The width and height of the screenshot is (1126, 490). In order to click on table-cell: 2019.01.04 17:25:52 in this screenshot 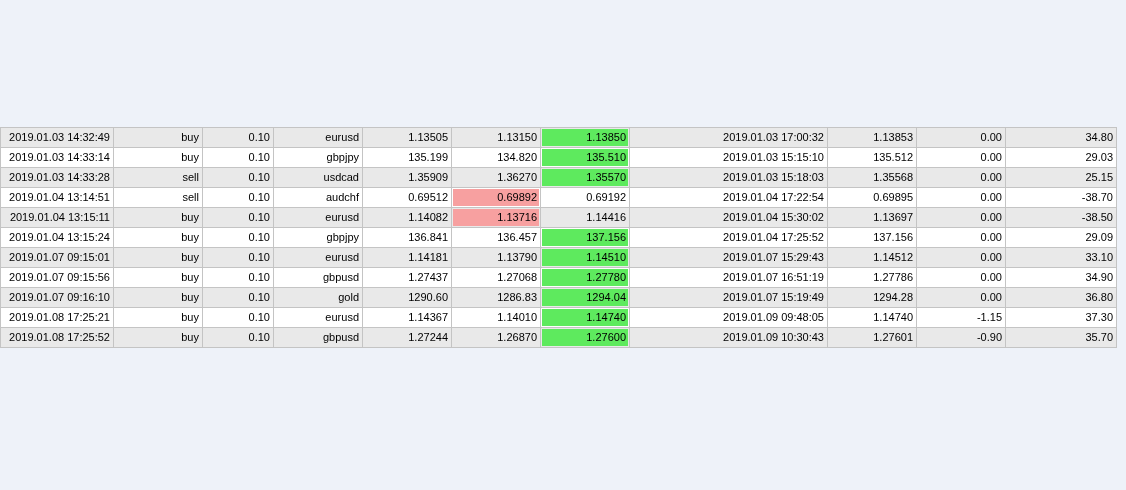, I will do `click(728, 237)`.